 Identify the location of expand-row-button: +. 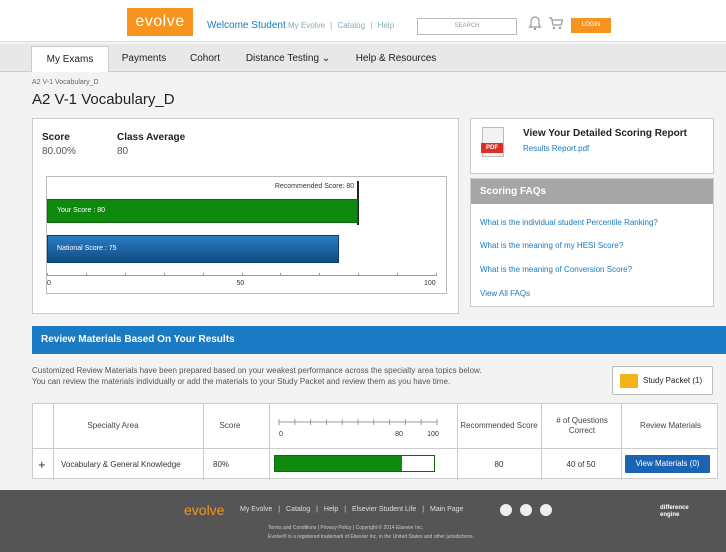
(43, 464).